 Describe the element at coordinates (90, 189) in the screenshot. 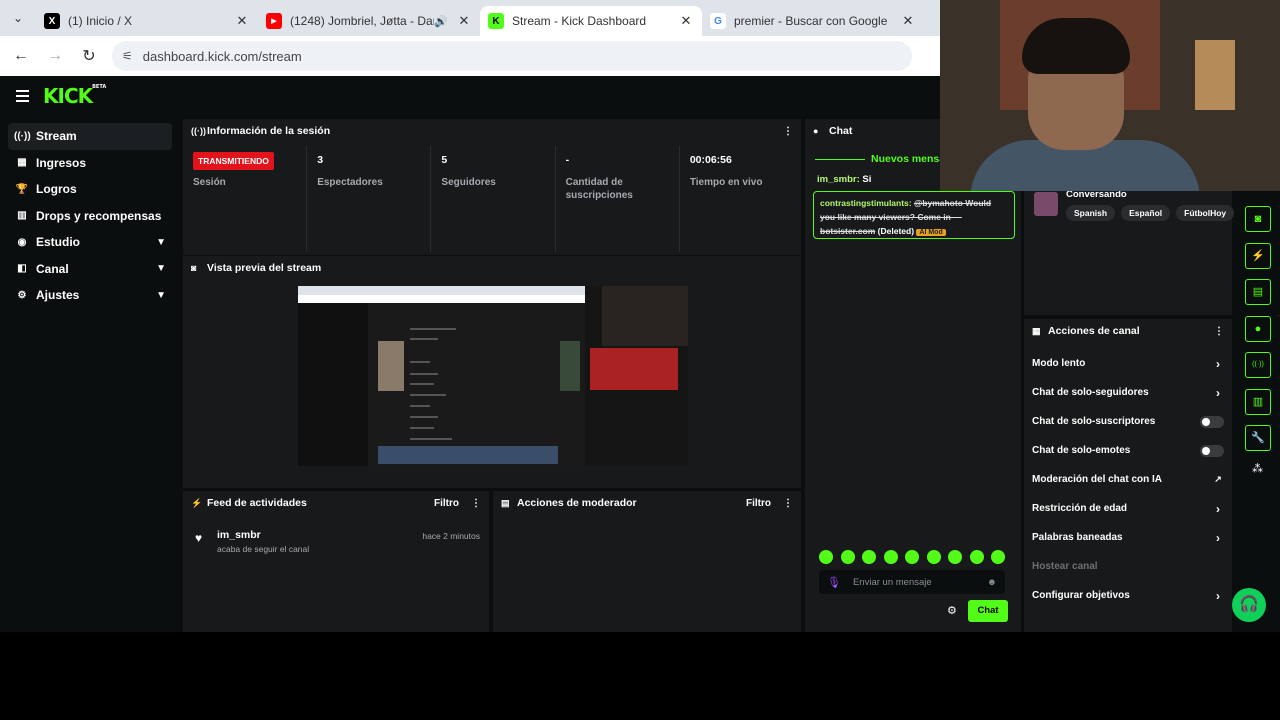

I see `sidebar-item-logros: 🏆 Logros` at that location.